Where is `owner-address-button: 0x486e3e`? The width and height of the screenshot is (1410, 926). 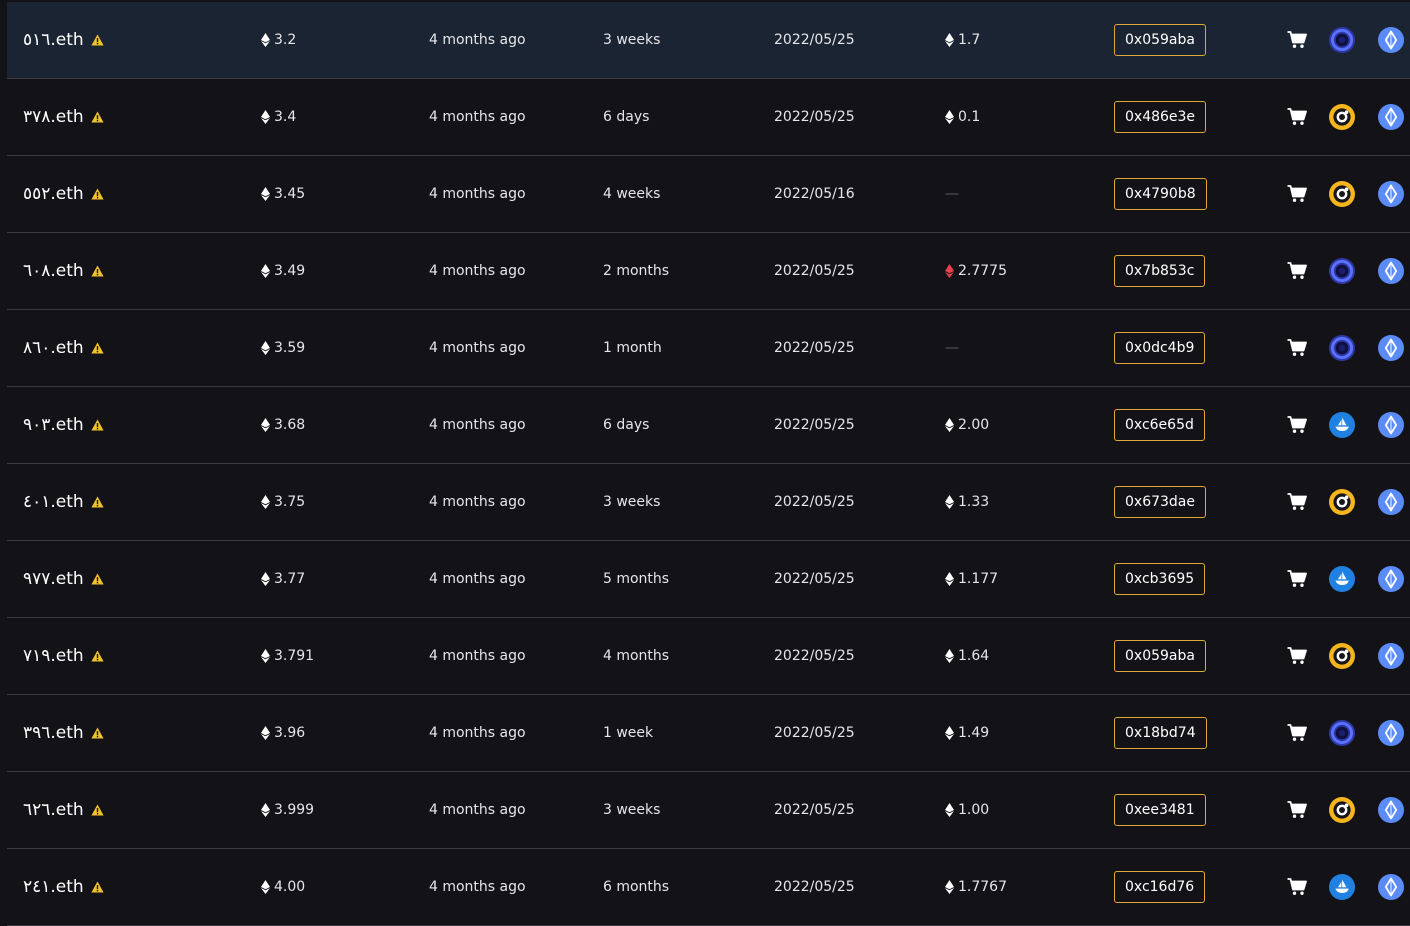
owner-address-button: 0x486e3e is located at coordinates (1160, 117).